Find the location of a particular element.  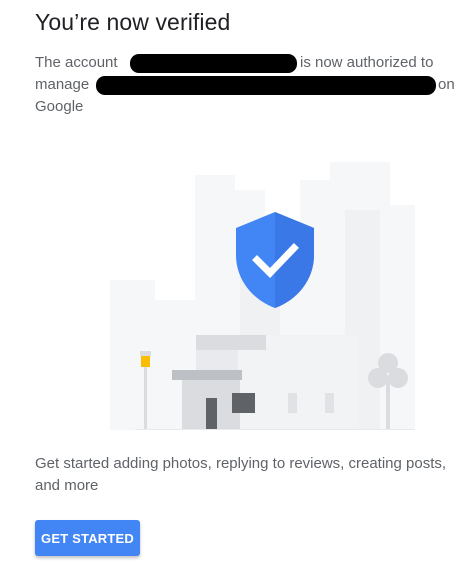

message-line1-prefix: The account is located at coordinates (76, 62).